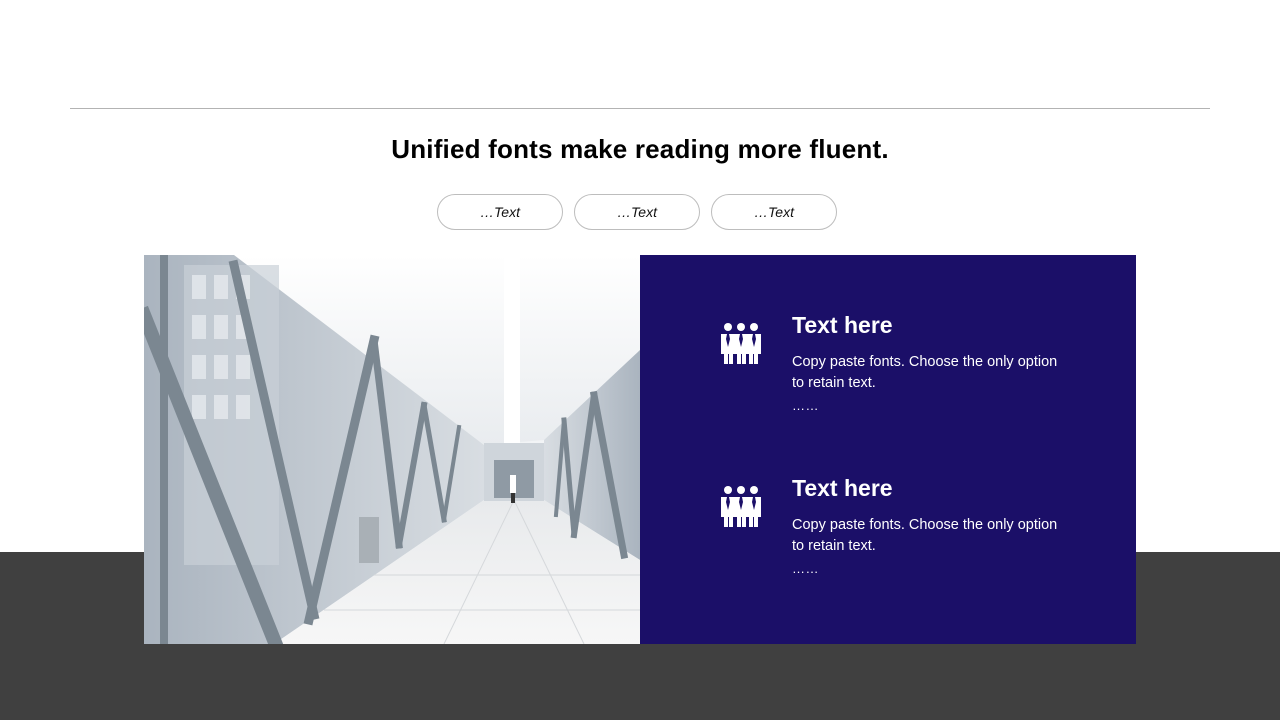 The width and height of the screenshot is (1280, 720). I want to click on top-divider, so click(640, 108).